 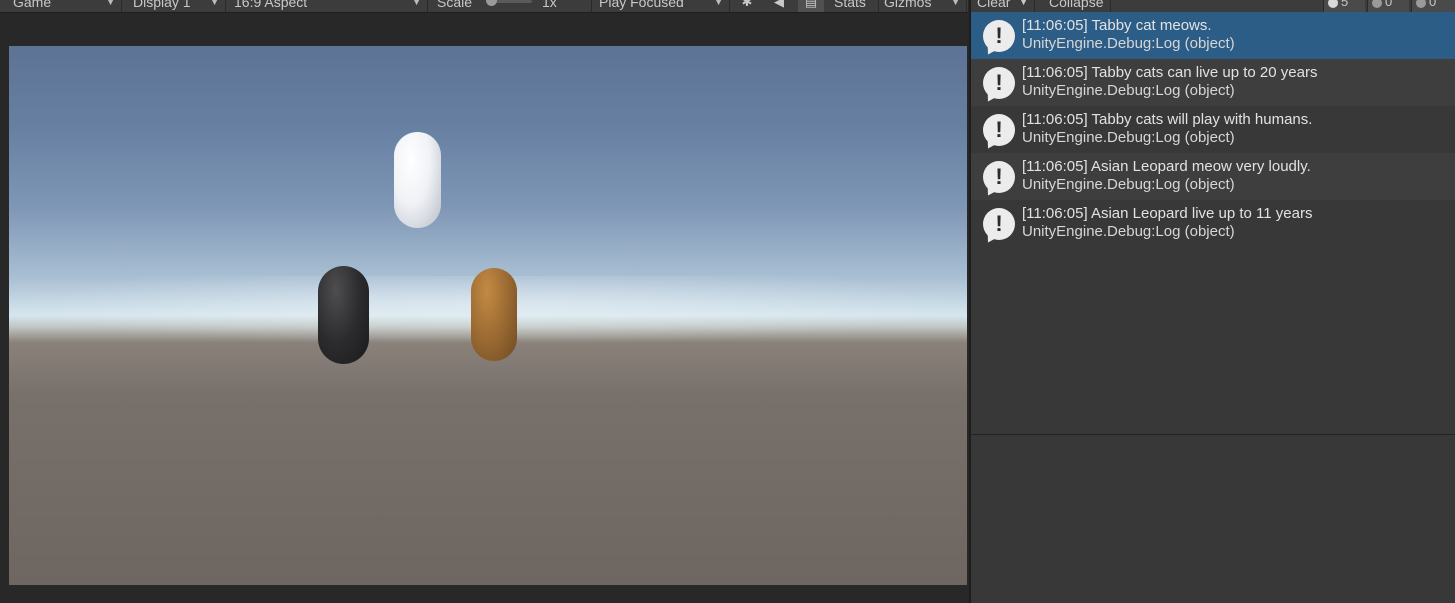 I want to click on white-capsule, so click(x=417, y=180).